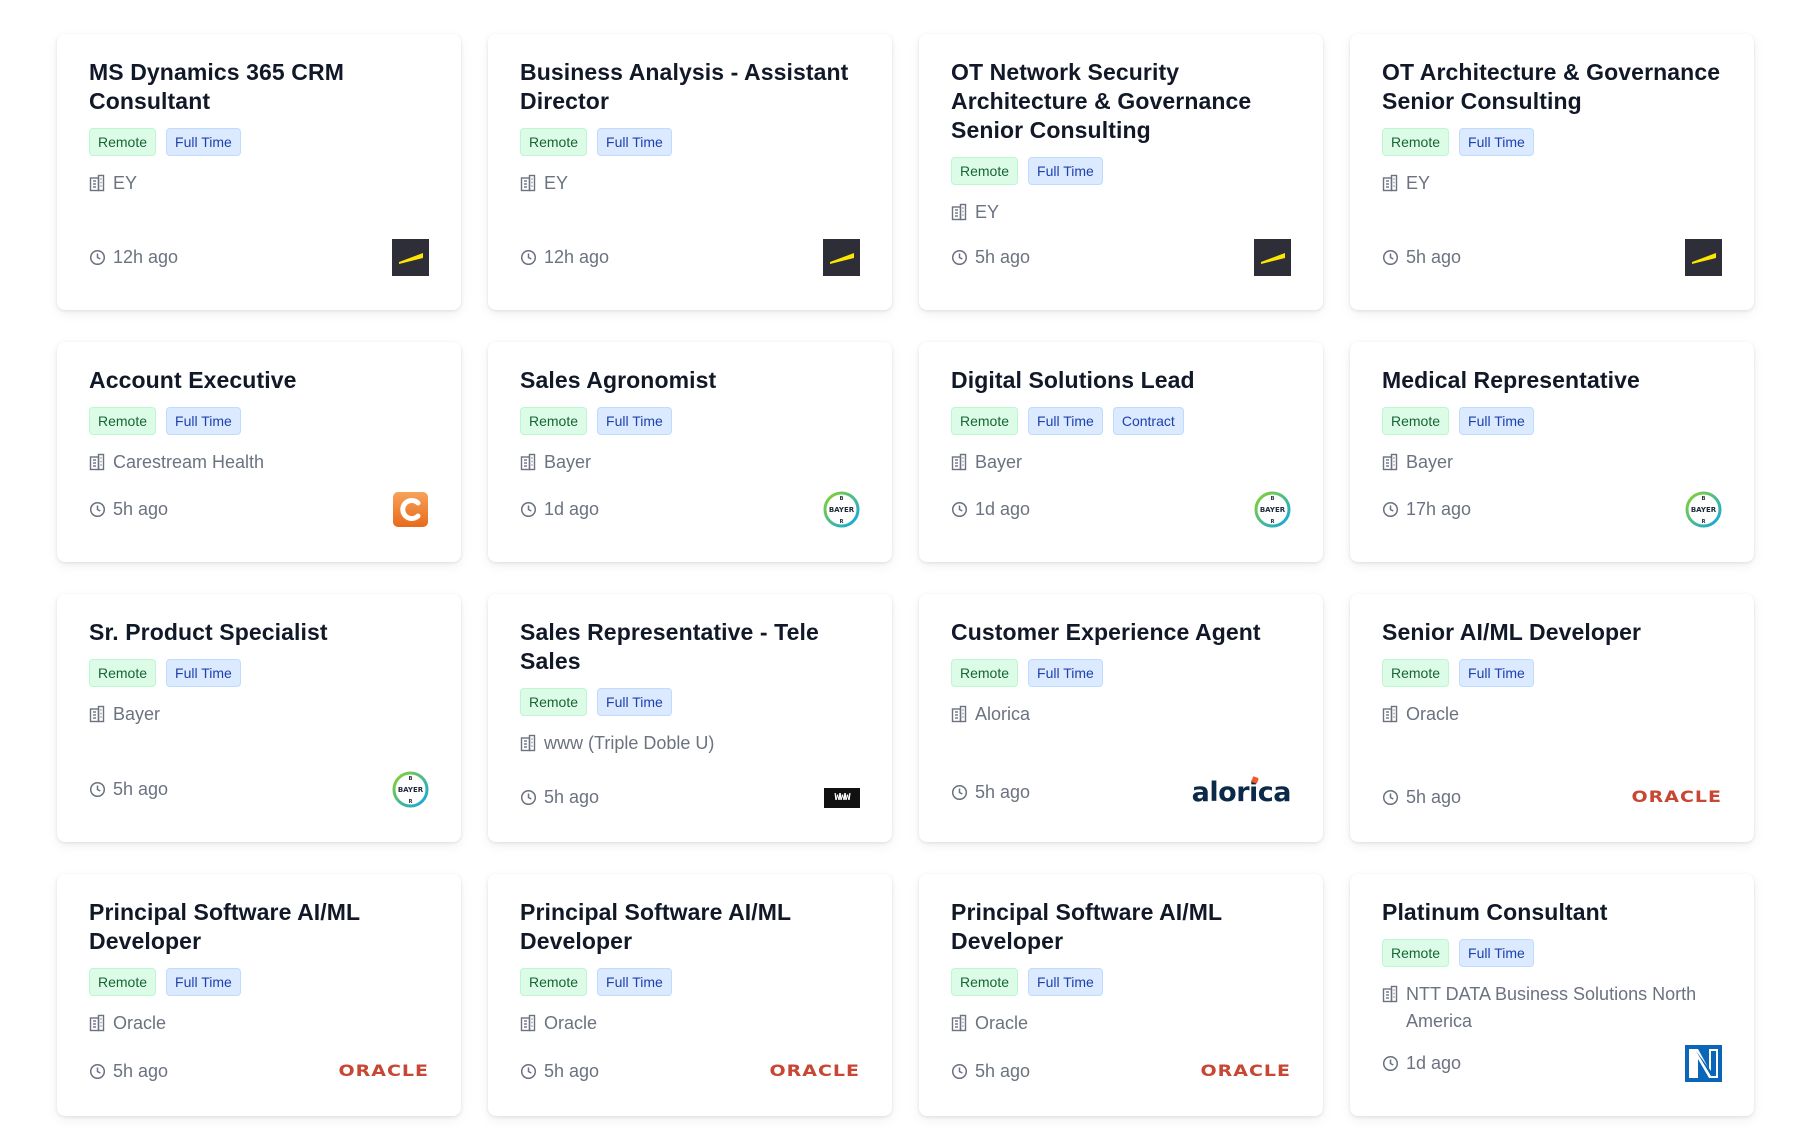 The width and height of the screenshot is (1802, 1147). What do you see at coordinates (1121, 380) in the screenshot?
I see `job-title: Digital Solutions Lead` at bounding box center [1121, 380].